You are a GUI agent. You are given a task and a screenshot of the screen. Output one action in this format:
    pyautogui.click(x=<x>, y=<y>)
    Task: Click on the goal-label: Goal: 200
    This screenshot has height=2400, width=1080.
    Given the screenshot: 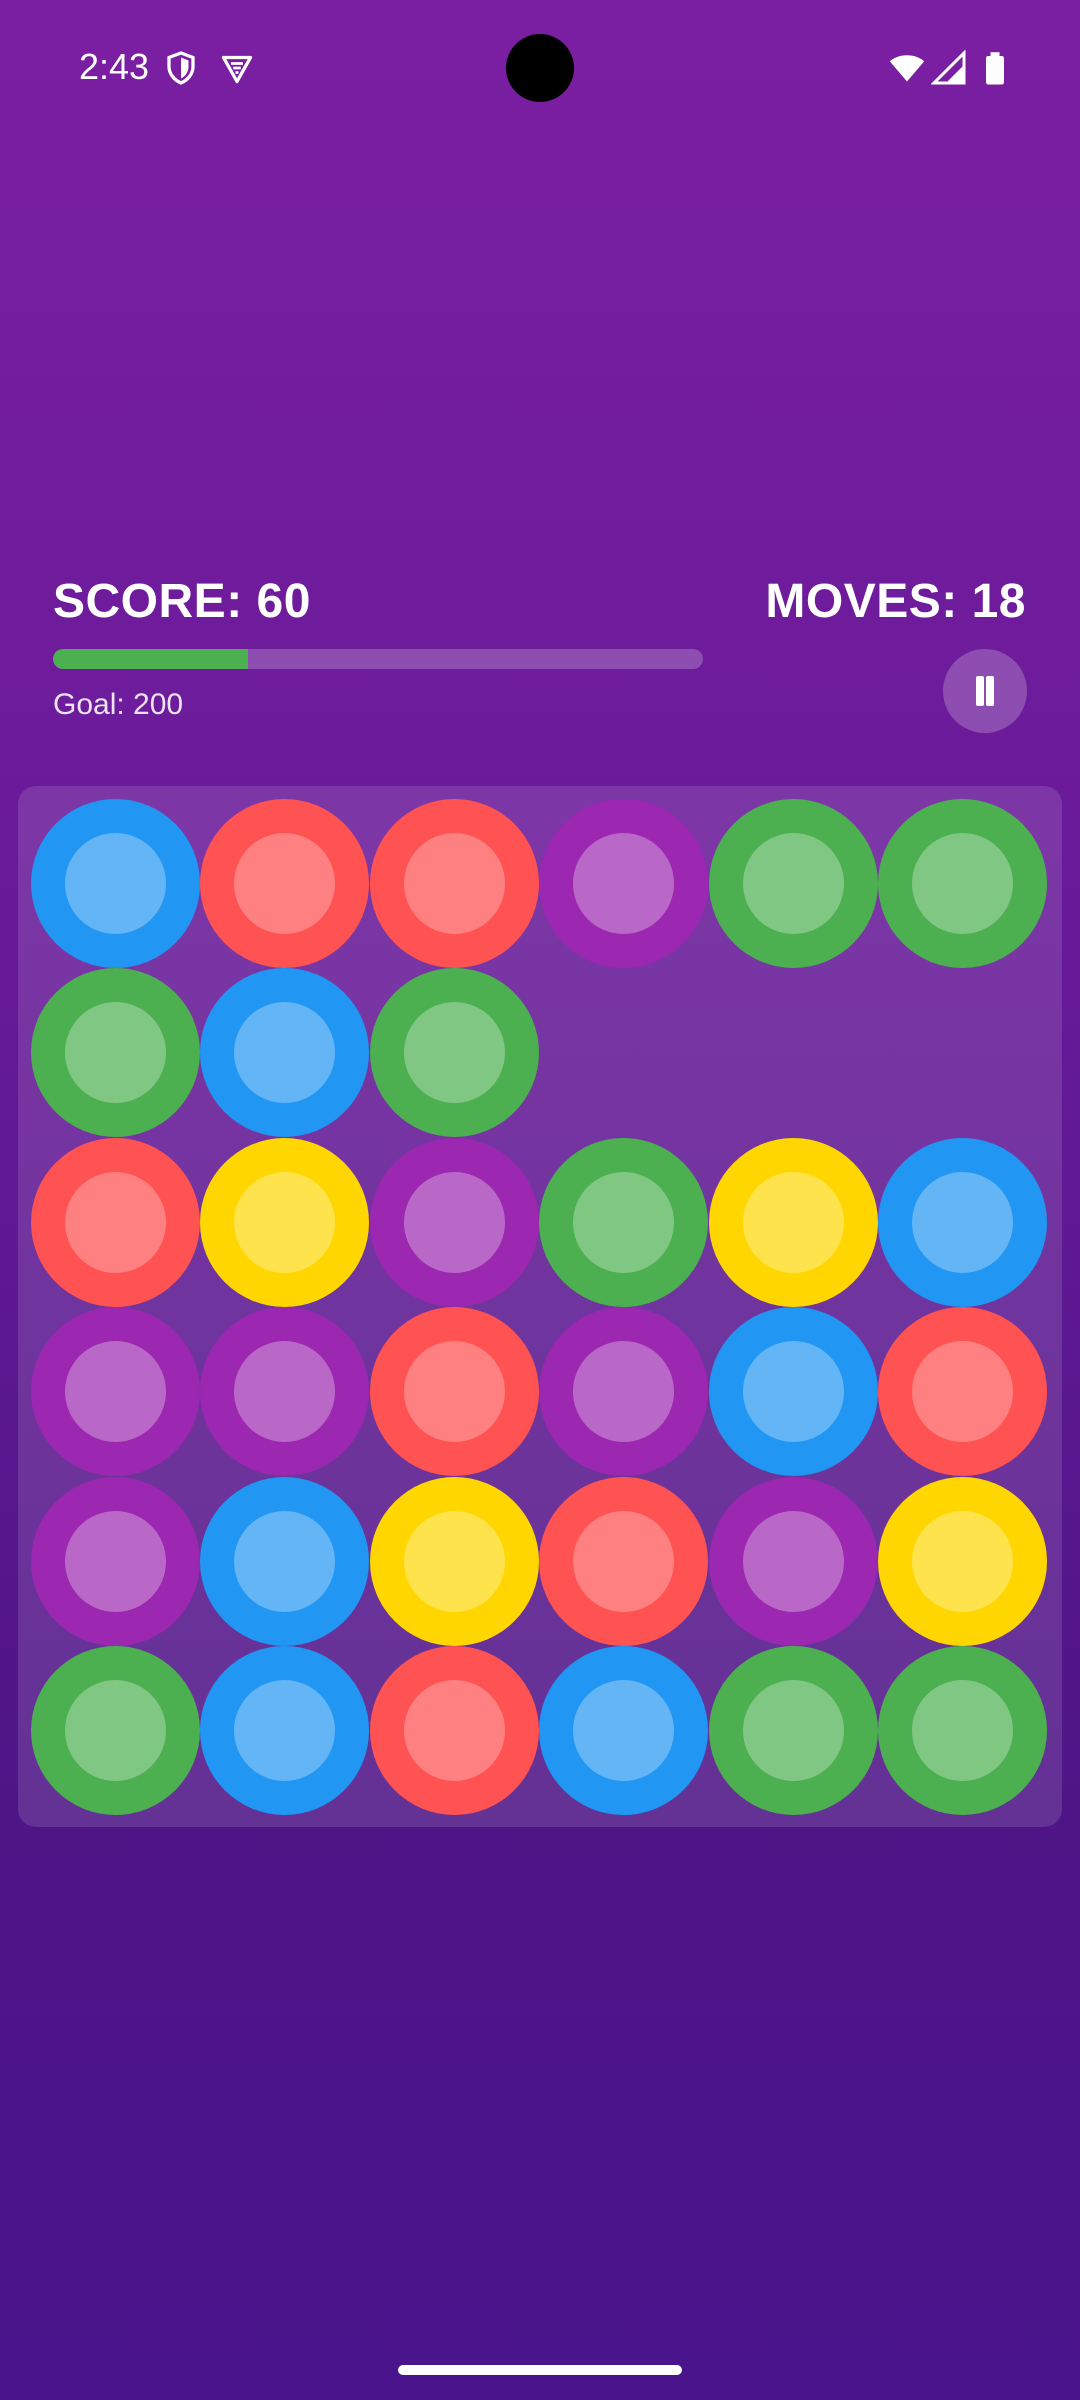 What is the action you would take?
    pyautogui.click(x=118, y=704)
    